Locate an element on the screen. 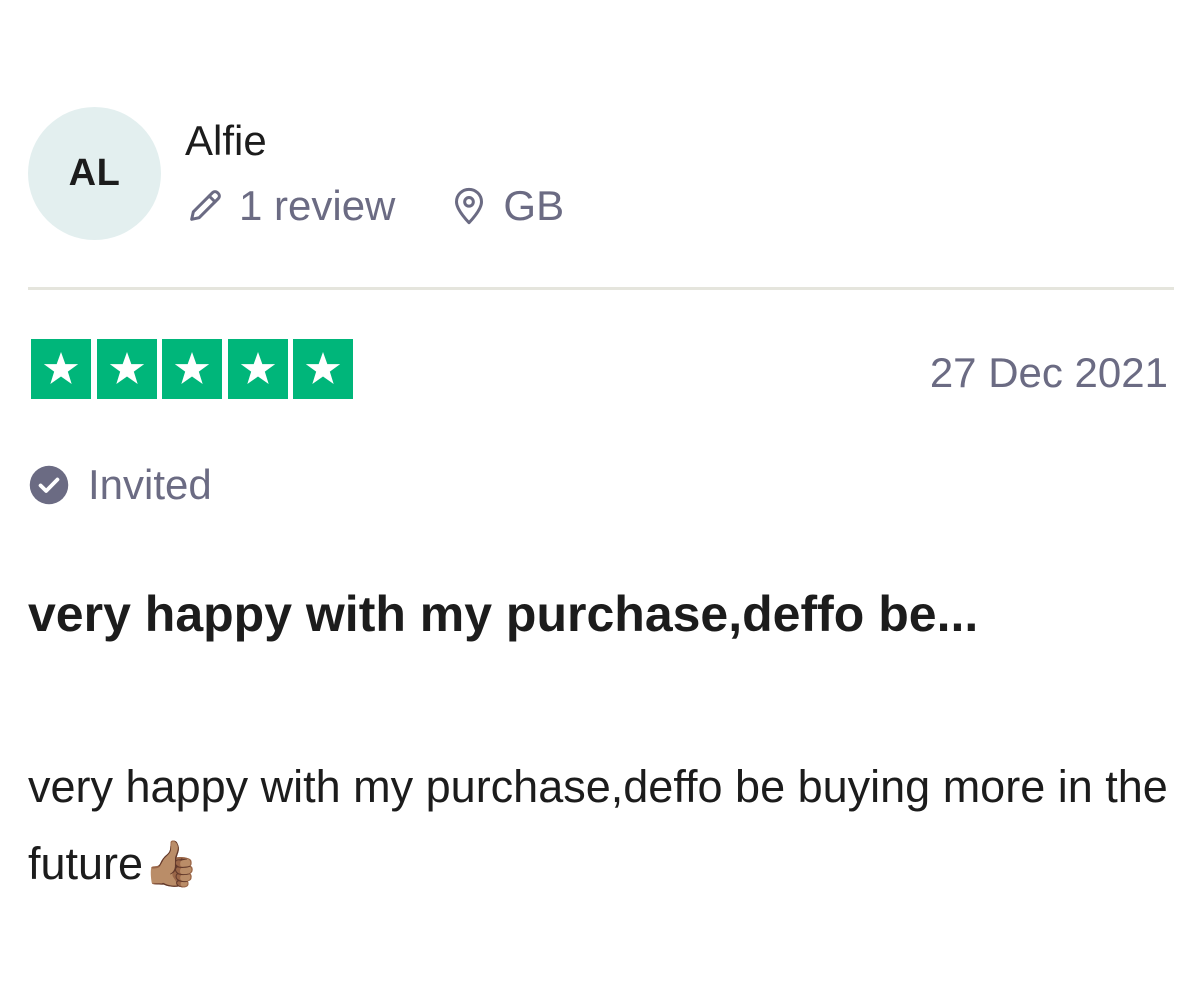 The image size is (1200, 1000). pencil-icon is located at coordinates (205, 206).